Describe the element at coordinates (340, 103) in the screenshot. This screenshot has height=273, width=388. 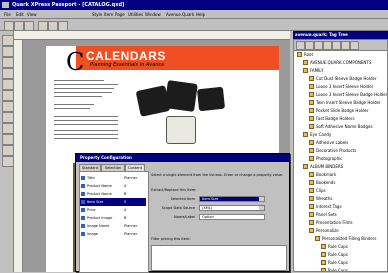
I see `tree-node: Twin Insert Sleeve Badge Holder` at that location.